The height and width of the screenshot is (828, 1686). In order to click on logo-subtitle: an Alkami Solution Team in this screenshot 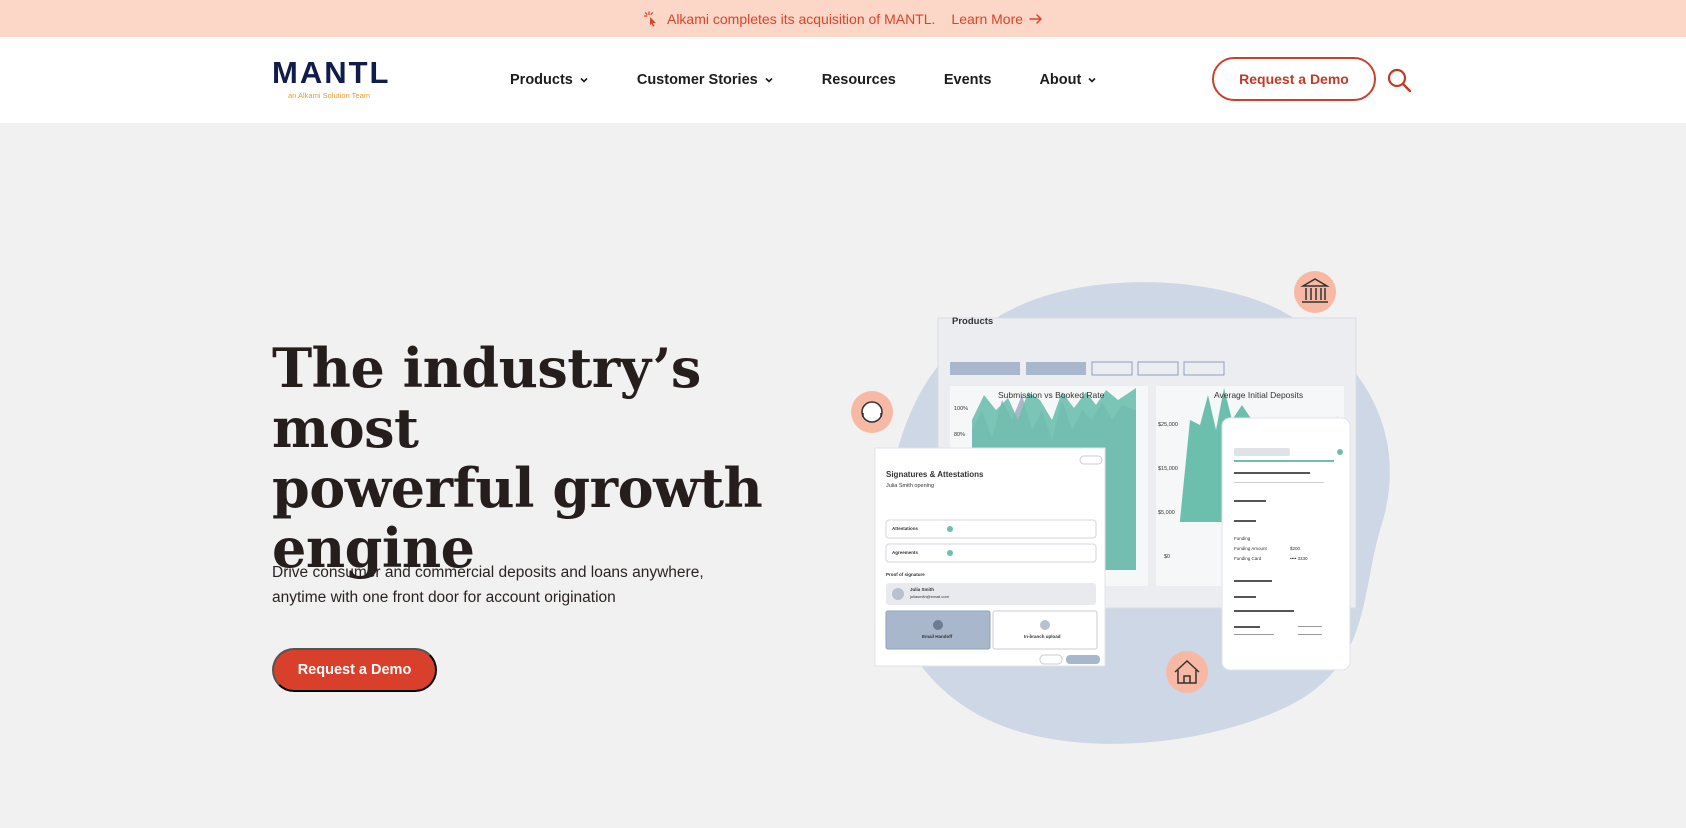, I will do `click(329, 95)`.